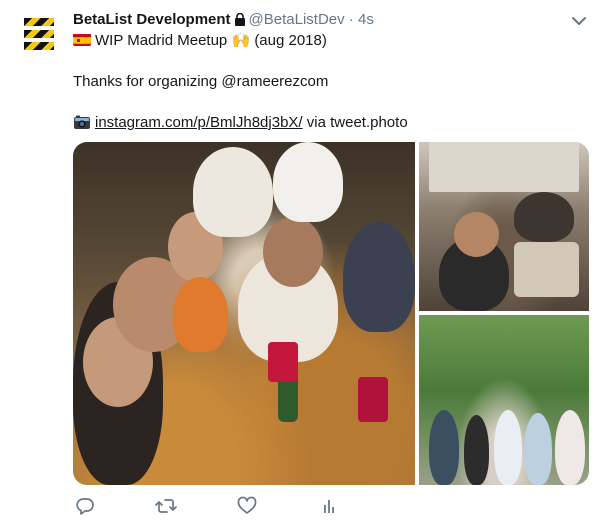 Image resolution: width=600 pixels, height=526 pixels. I want to click on instagram-link: instagram.com/p/BmlJh8dj3bX/, so click(199, 122).